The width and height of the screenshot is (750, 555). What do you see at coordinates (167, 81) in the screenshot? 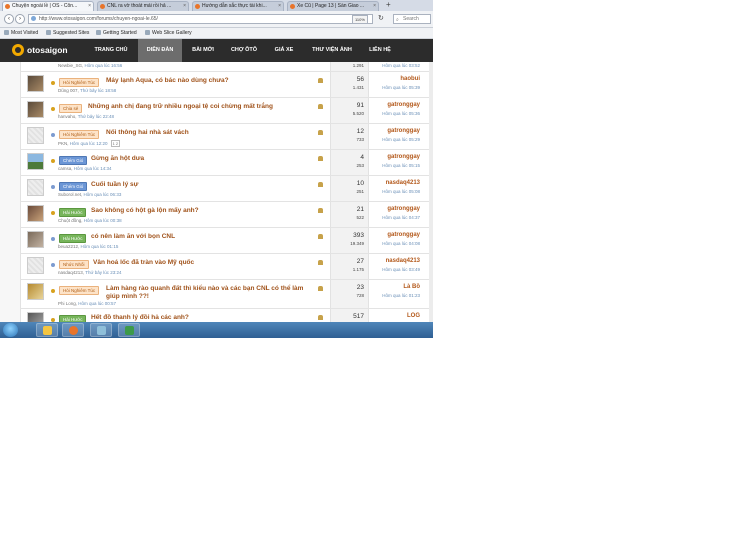
I see `thread-title-link: Máy lạnh Aqua, có bác nào dùng chưa?` at bounding box center [167, 81].